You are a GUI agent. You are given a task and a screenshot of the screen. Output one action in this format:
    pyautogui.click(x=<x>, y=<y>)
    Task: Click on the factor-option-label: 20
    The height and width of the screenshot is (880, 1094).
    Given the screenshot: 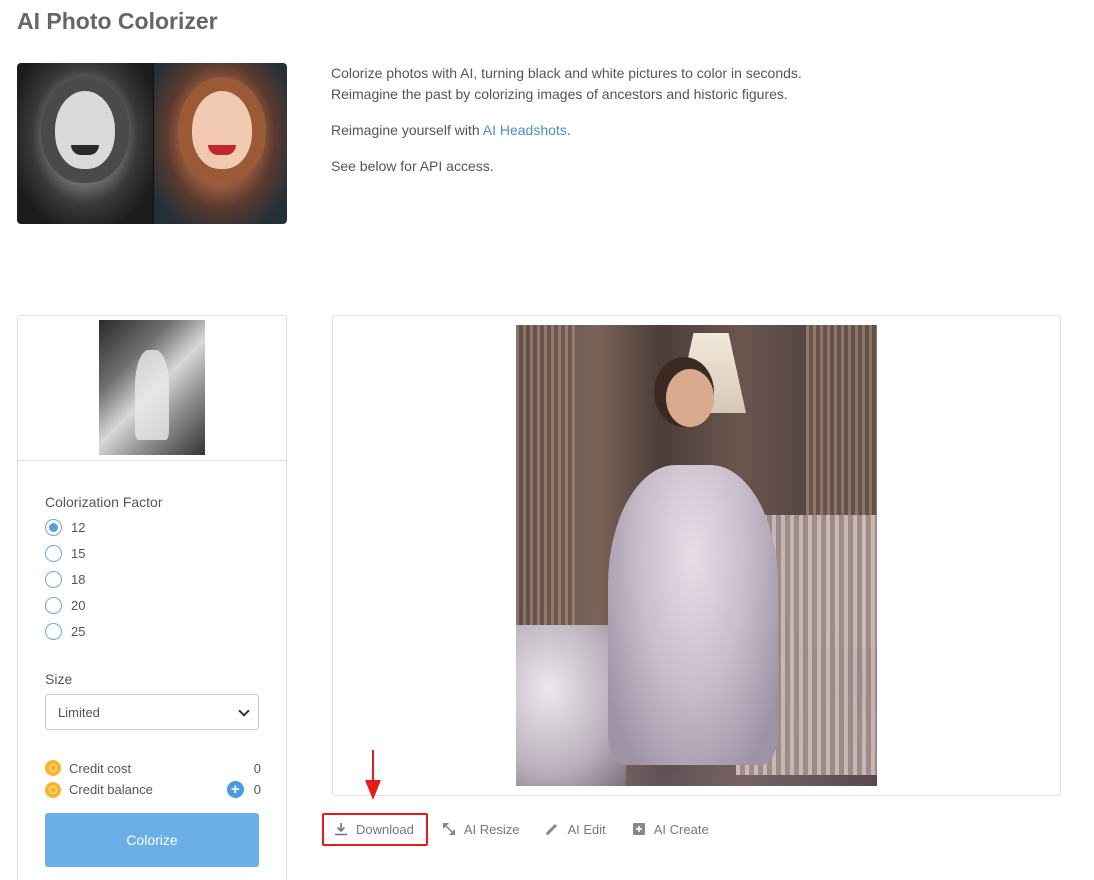 What is the action you would take?
    pyautogui.click(x=78, y=605)
    